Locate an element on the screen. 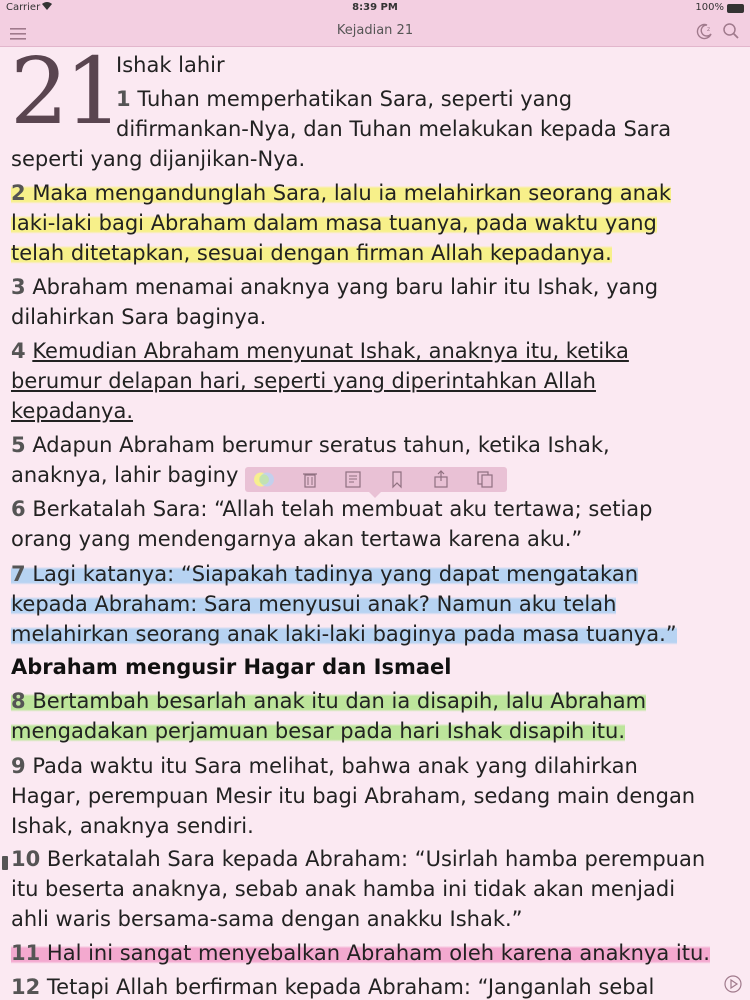 Image resolution: width=750 pixels, height=1000 pixels. section-heading: Ishak lahir is located at coordinates (170, 65).